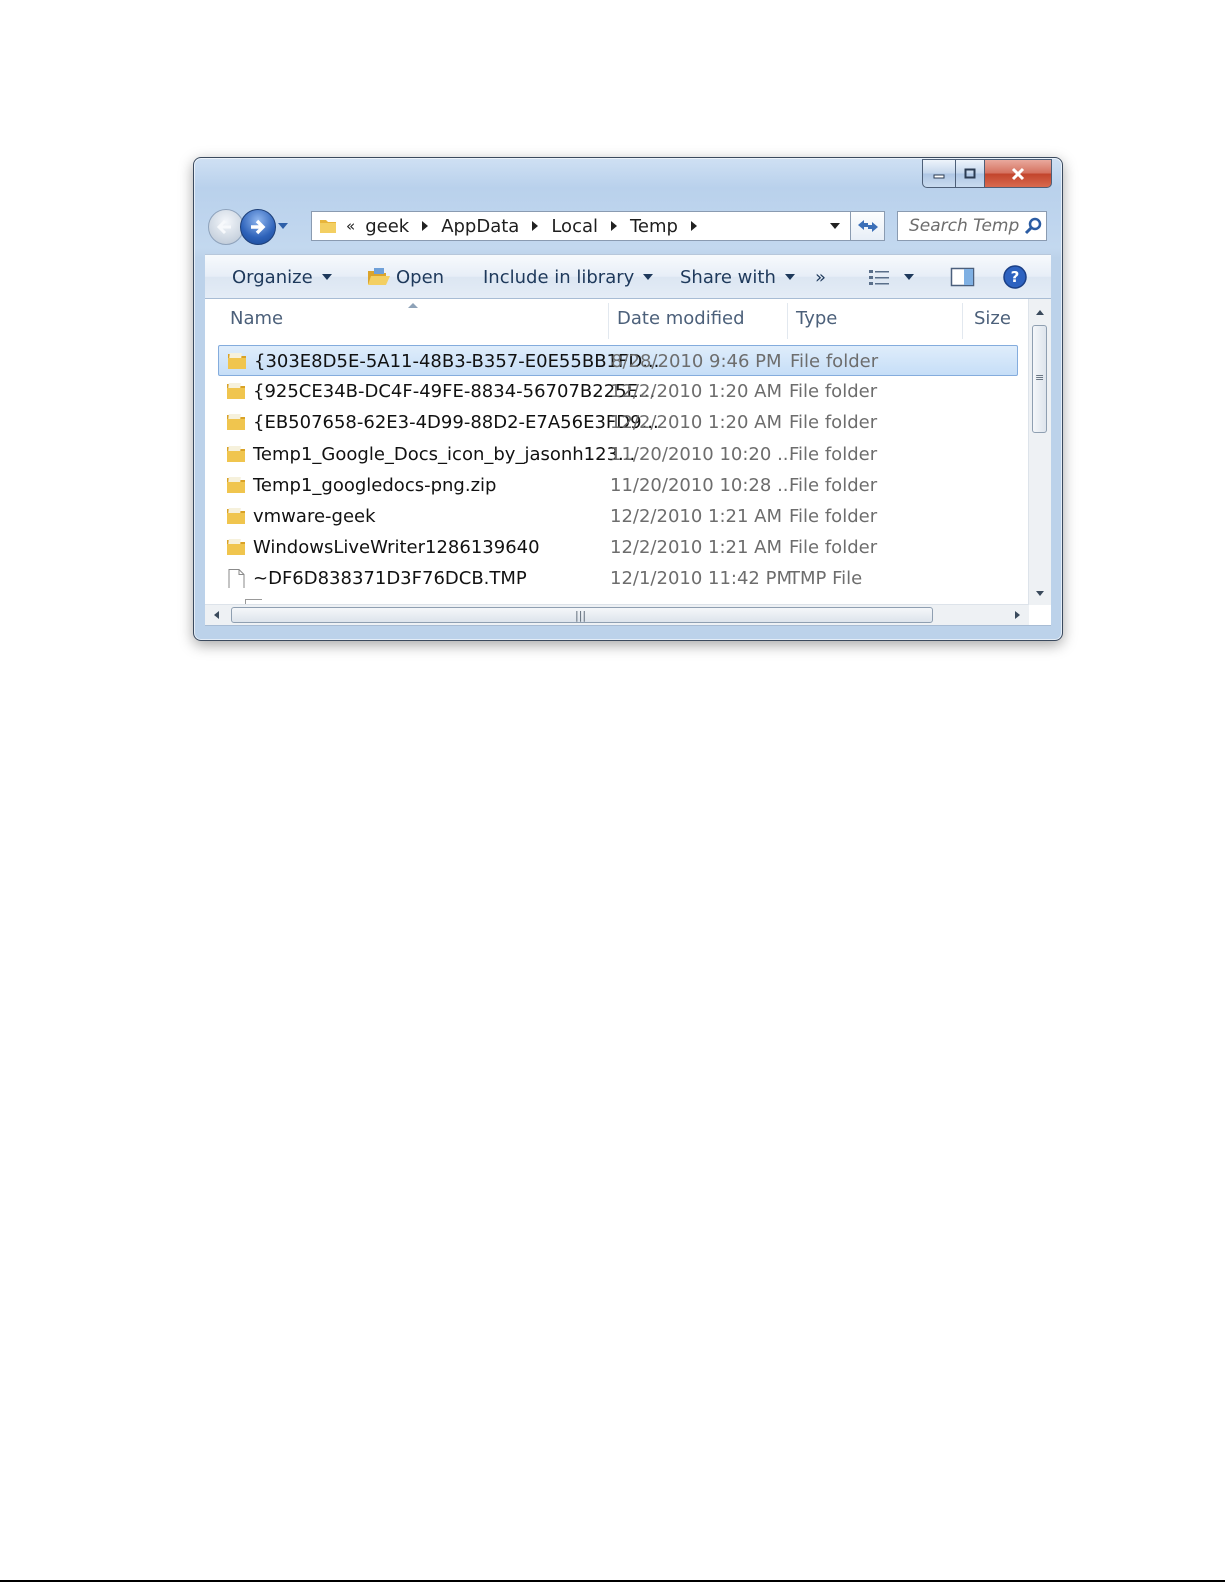  What do you see at coordinates (696, 516) in the screenshot?
I see `file-date-modified: 12/2/2010 1:21 AM` at bounding box center [696, 516].